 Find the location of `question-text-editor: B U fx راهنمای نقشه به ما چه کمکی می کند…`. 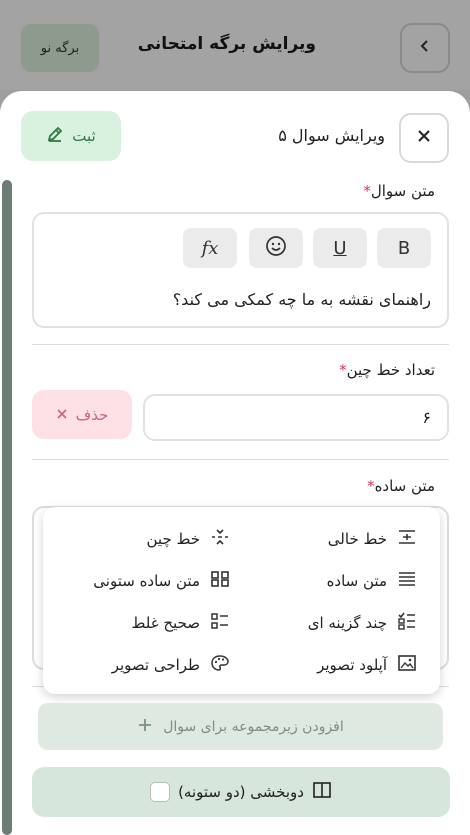

question-text-editor: B U fx راهنمای نقشه به ما چه کمکی می کند… is located at coordinates (240, 270).